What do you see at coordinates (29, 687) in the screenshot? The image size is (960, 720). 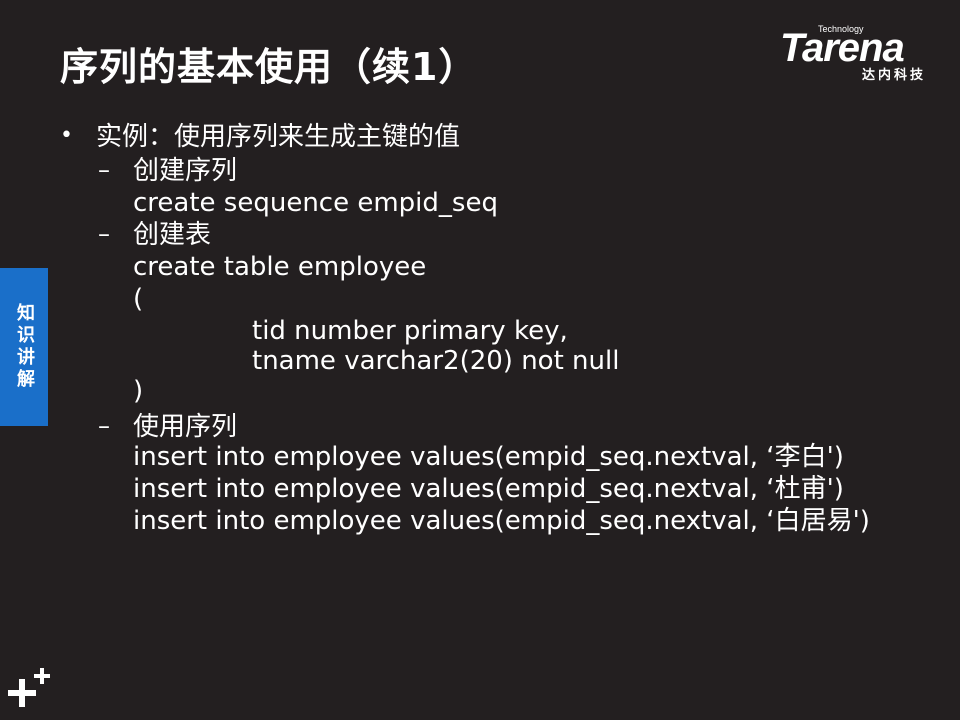 I see `plus-icon` at bounding box center [29, 687].